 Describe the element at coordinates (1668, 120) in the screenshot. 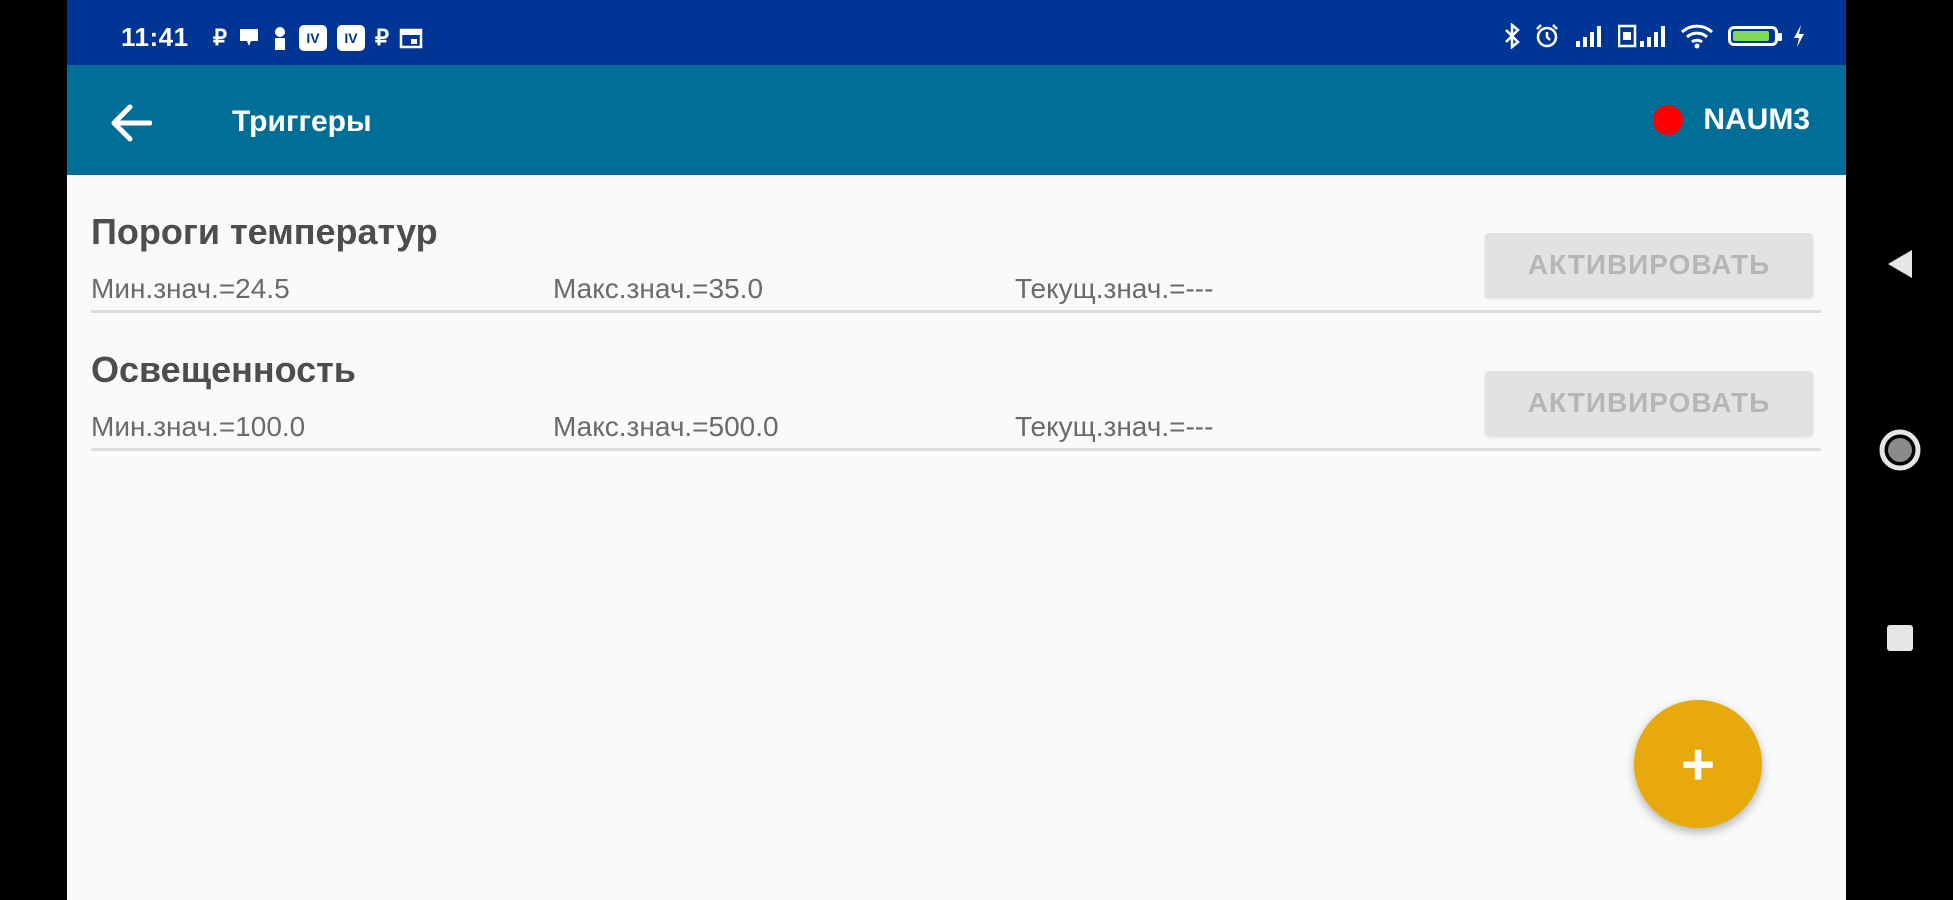

I see `connection-status-dot` at that location.